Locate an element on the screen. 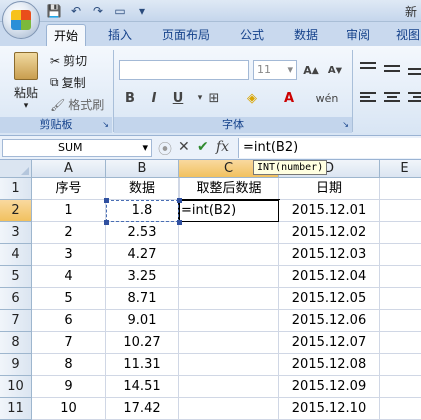 Image resolution: width=421 pixels, height=420 pixels. align-bottom-icon is located at coordinates (414, 69).